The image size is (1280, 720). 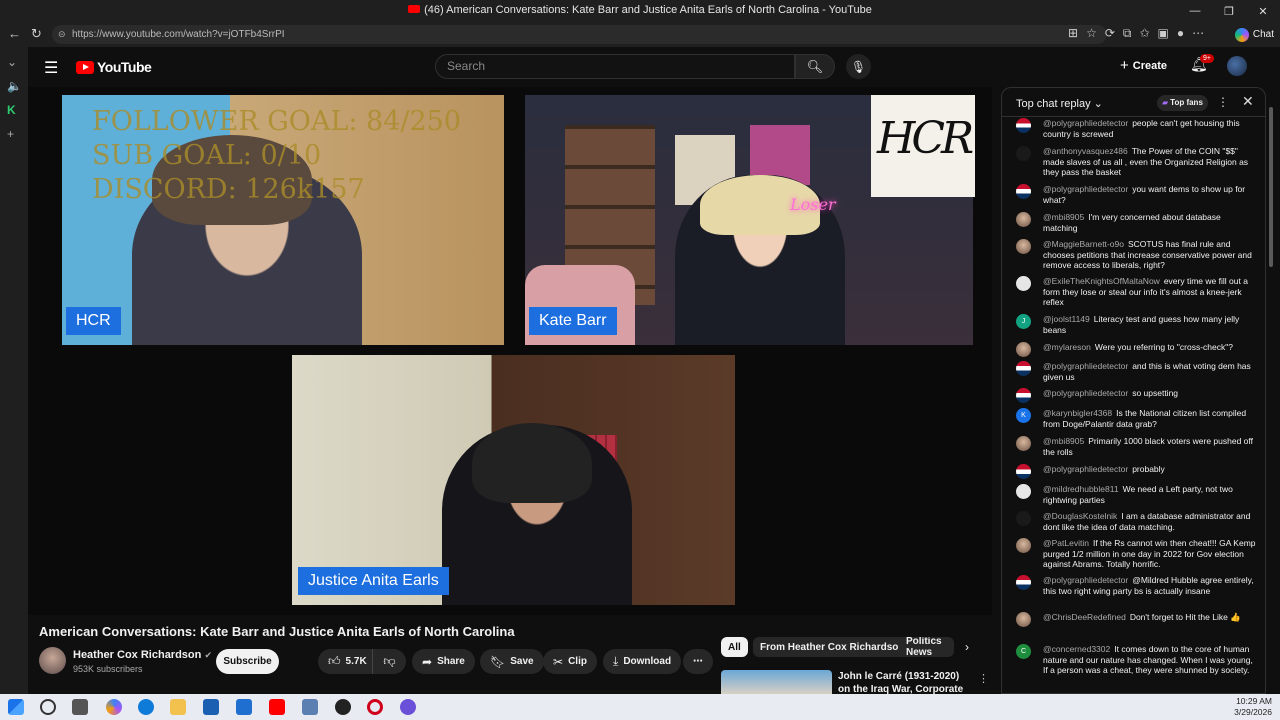 I want to click on notifications-button: 🔔︎ 9+, so click(x=1202, y=63).